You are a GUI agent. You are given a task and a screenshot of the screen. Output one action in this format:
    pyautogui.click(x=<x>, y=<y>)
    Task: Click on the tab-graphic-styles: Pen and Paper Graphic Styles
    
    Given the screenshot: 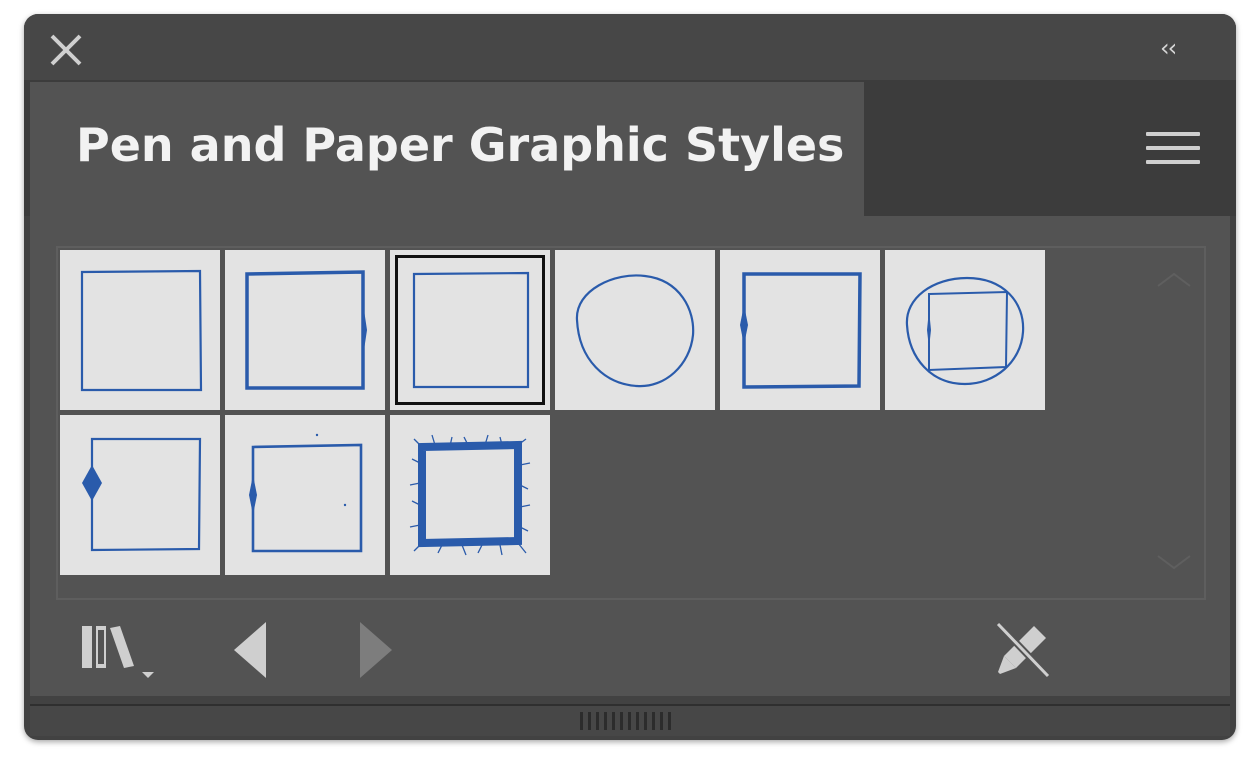 What is the action you would take?
    pyautogui.click(x=447, y=149)
    